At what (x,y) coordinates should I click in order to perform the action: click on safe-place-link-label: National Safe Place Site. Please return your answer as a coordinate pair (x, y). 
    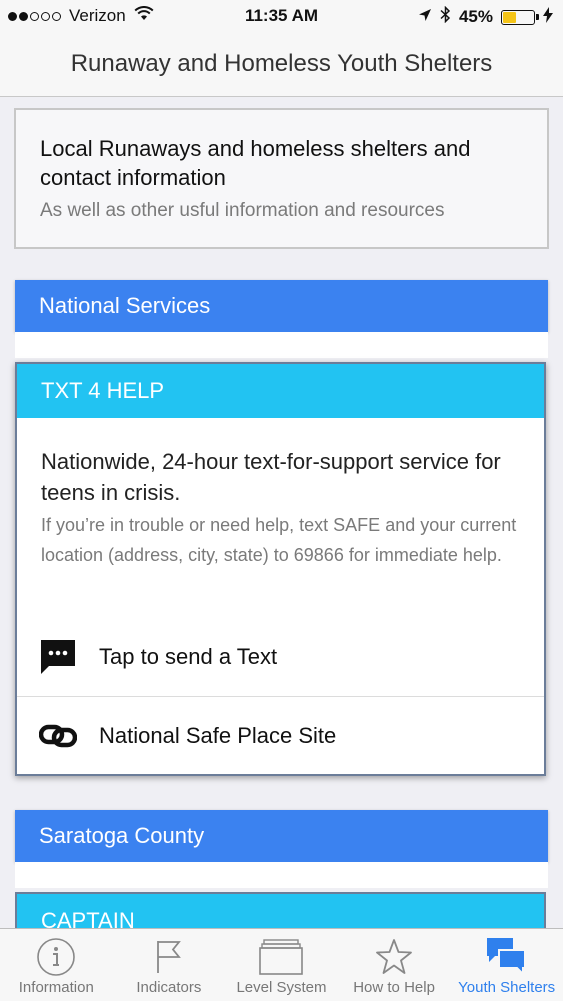
    Looking at the image, I should click on (218, 735).